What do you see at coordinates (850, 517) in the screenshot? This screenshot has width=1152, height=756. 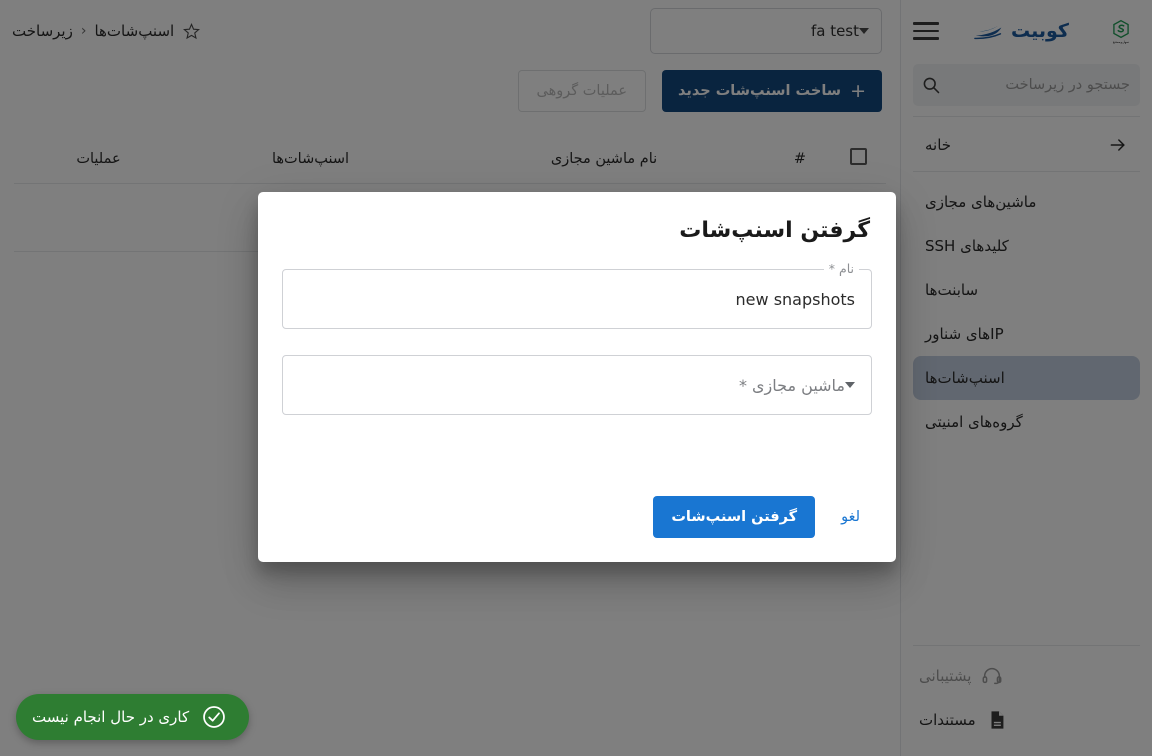 I see `cancel-button: لغو` at bounding box center [850, 517].